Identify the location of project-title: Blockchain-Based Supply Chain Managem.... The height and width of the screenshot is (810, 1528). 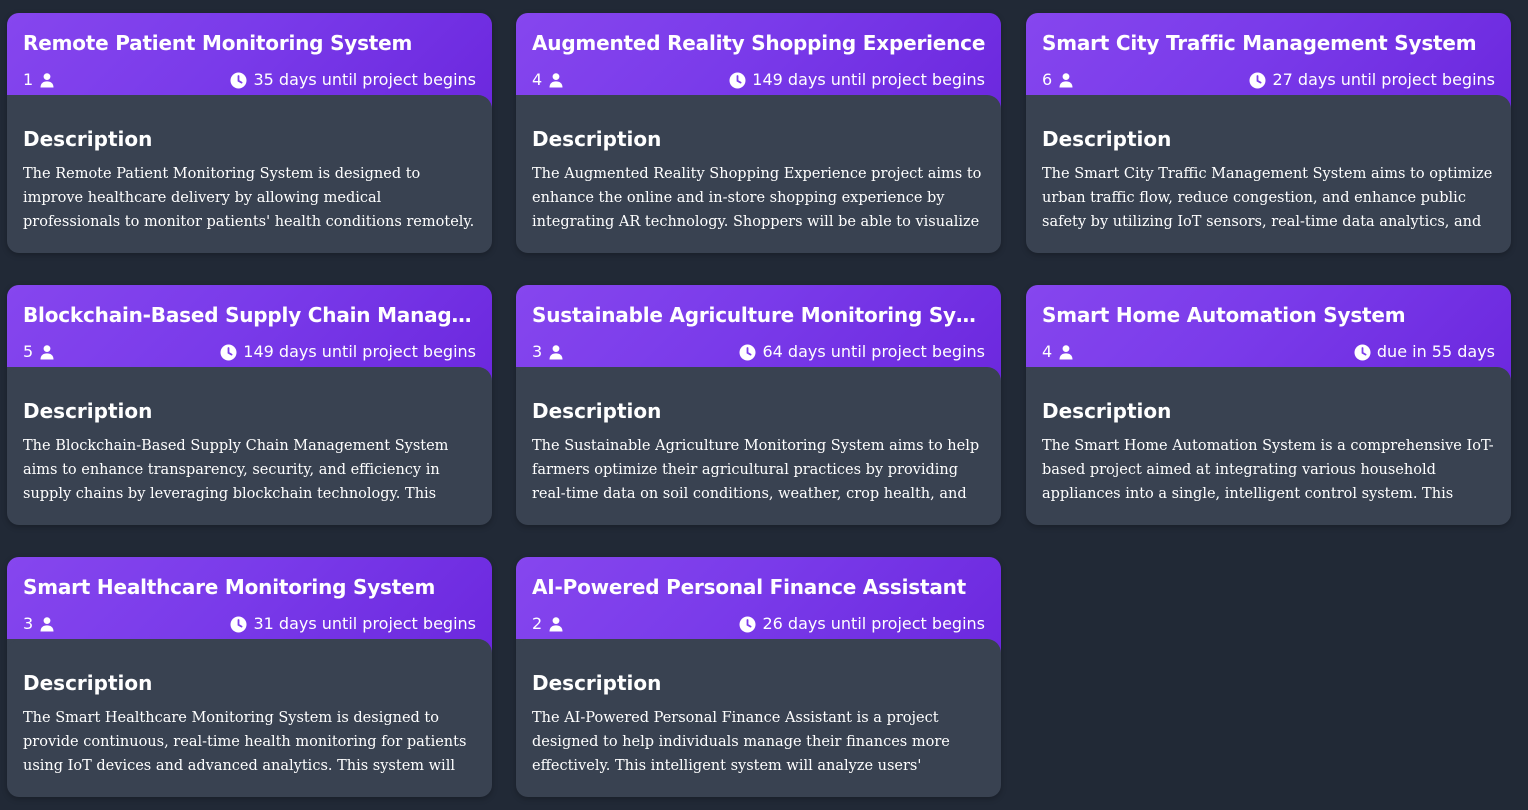
(250, 315).